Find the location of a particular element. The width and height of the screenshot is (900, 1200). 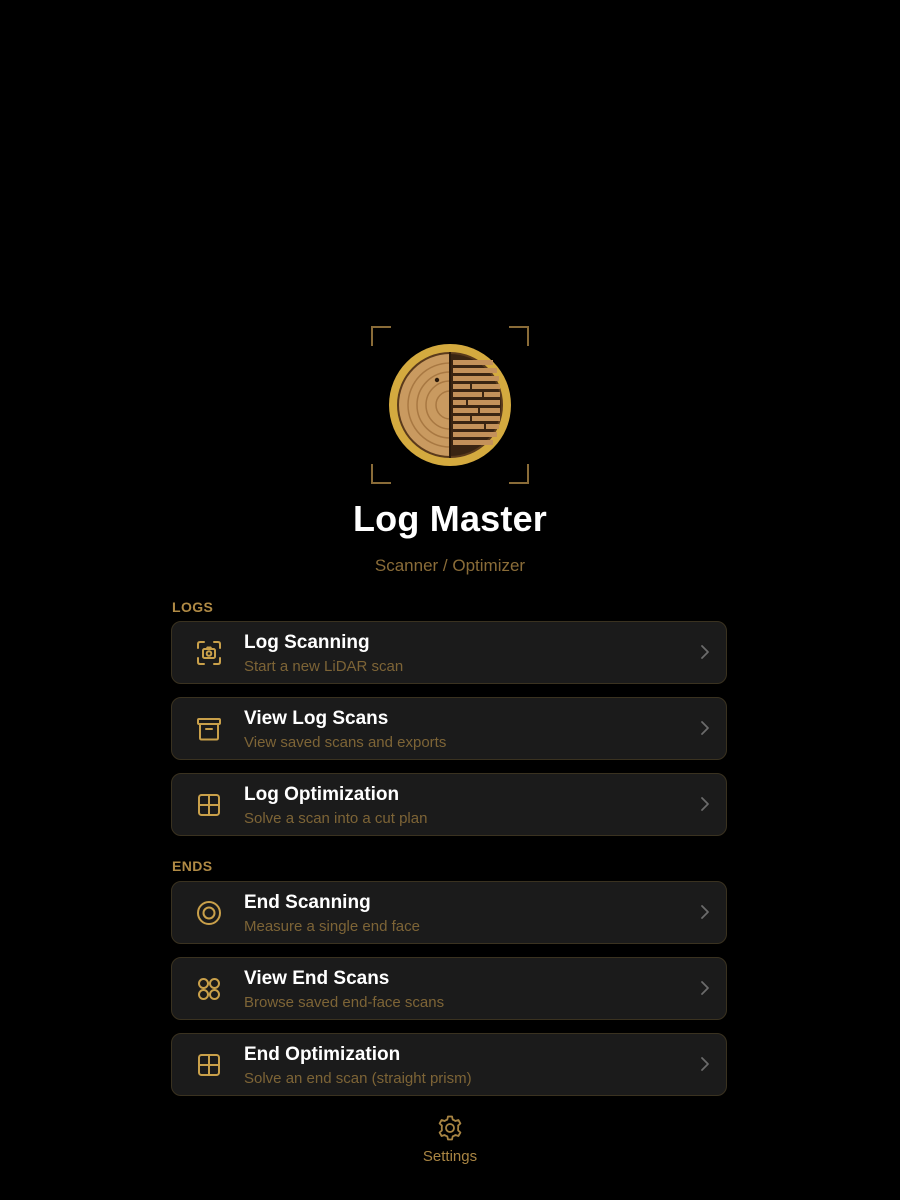

app-logo is located at coordinates (450, 405).